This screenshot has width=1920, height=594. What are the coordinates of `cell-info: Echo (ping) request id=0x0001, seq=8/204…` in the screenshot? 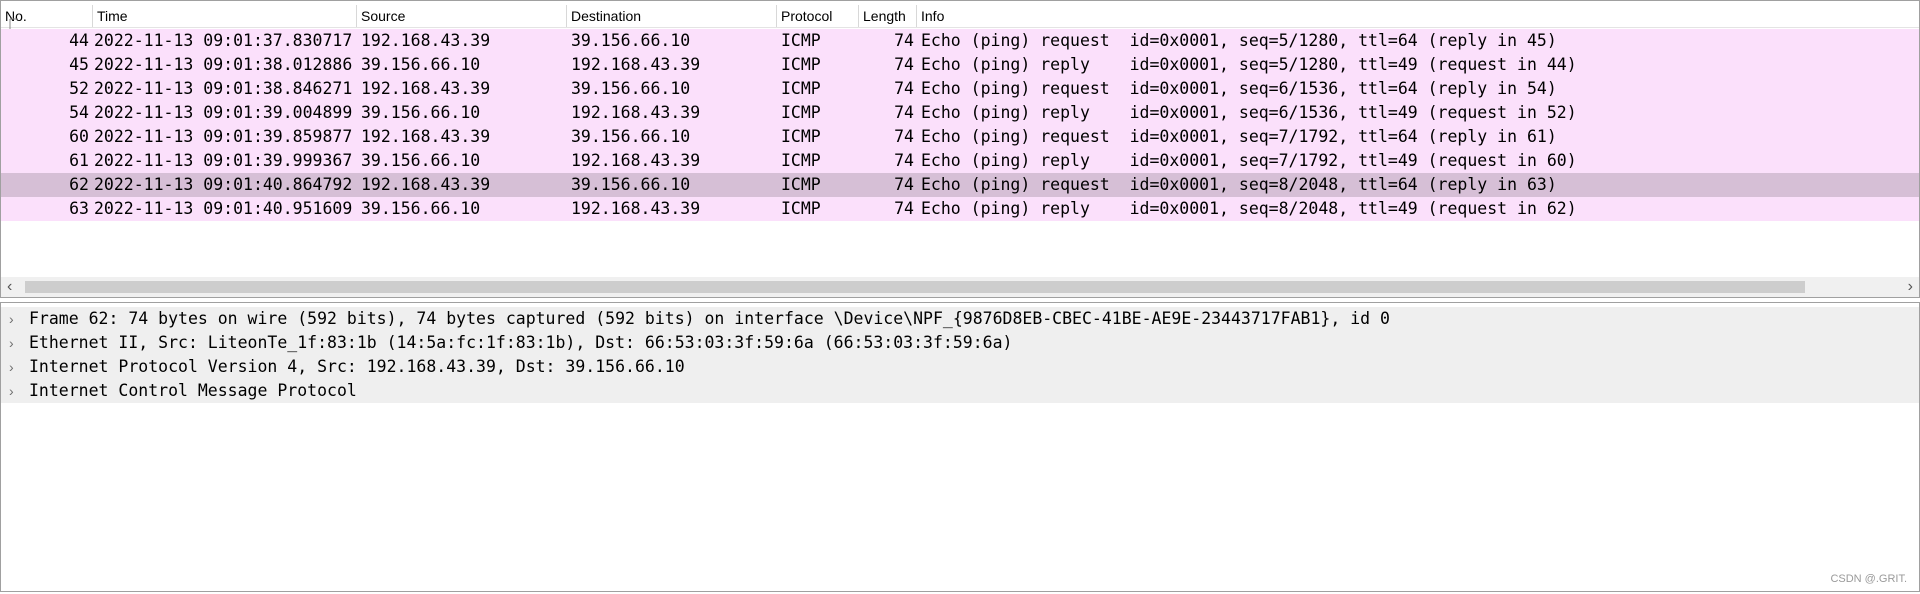 It's located at (1239, 184).